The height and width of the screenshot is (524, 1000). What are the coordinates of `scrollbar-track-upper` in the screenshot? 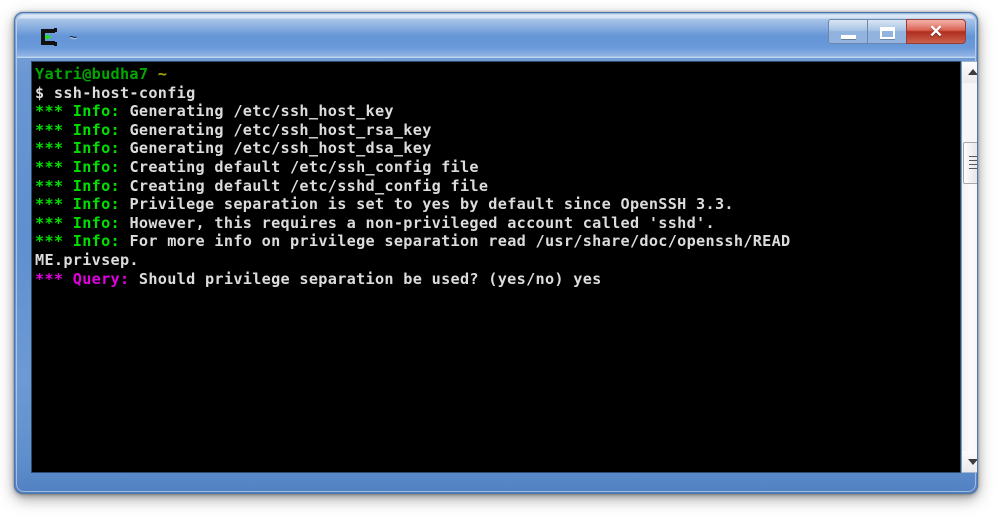 It's located at (970, 112).